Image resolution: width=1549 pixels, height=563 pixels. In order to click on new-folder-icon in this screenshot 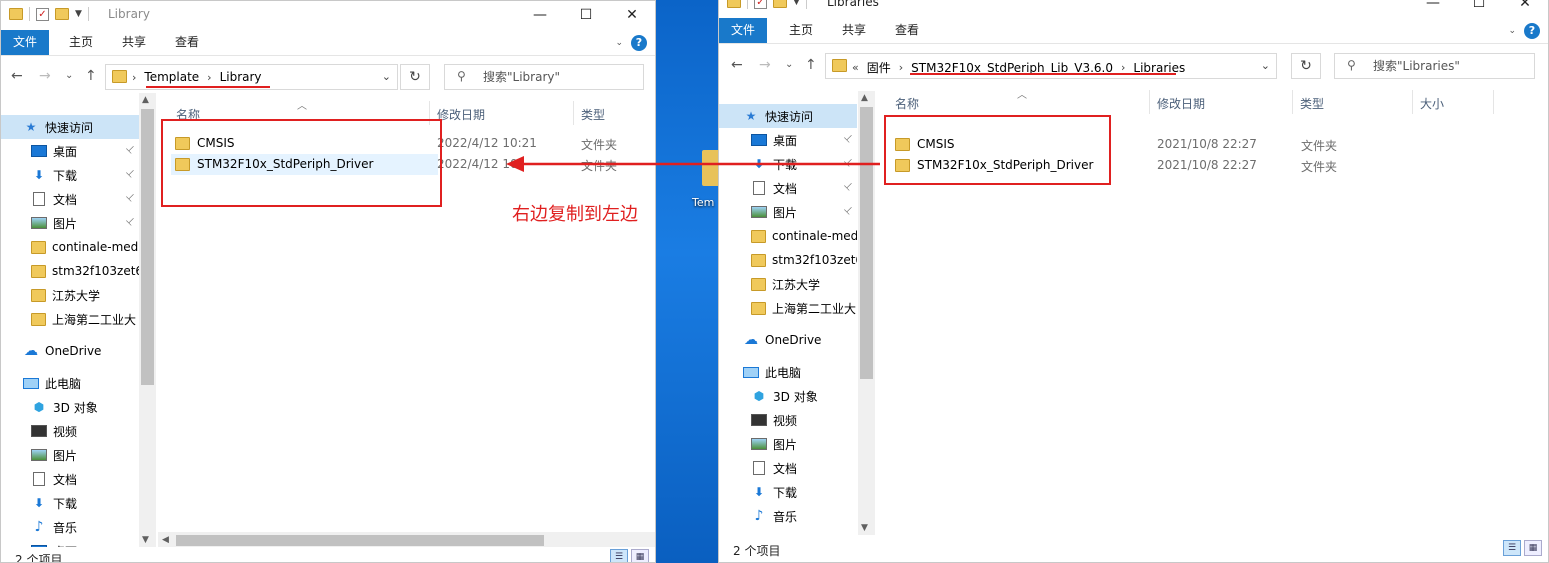, I will do `click(62, 14)`.